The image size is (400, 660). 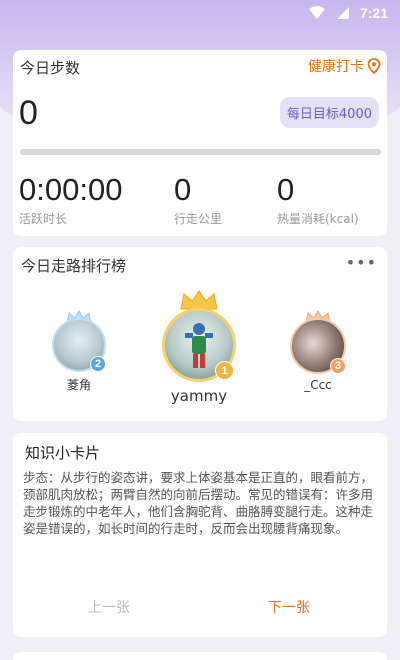 I want to click on rank-badge: 1, so click(x=224, y=370).